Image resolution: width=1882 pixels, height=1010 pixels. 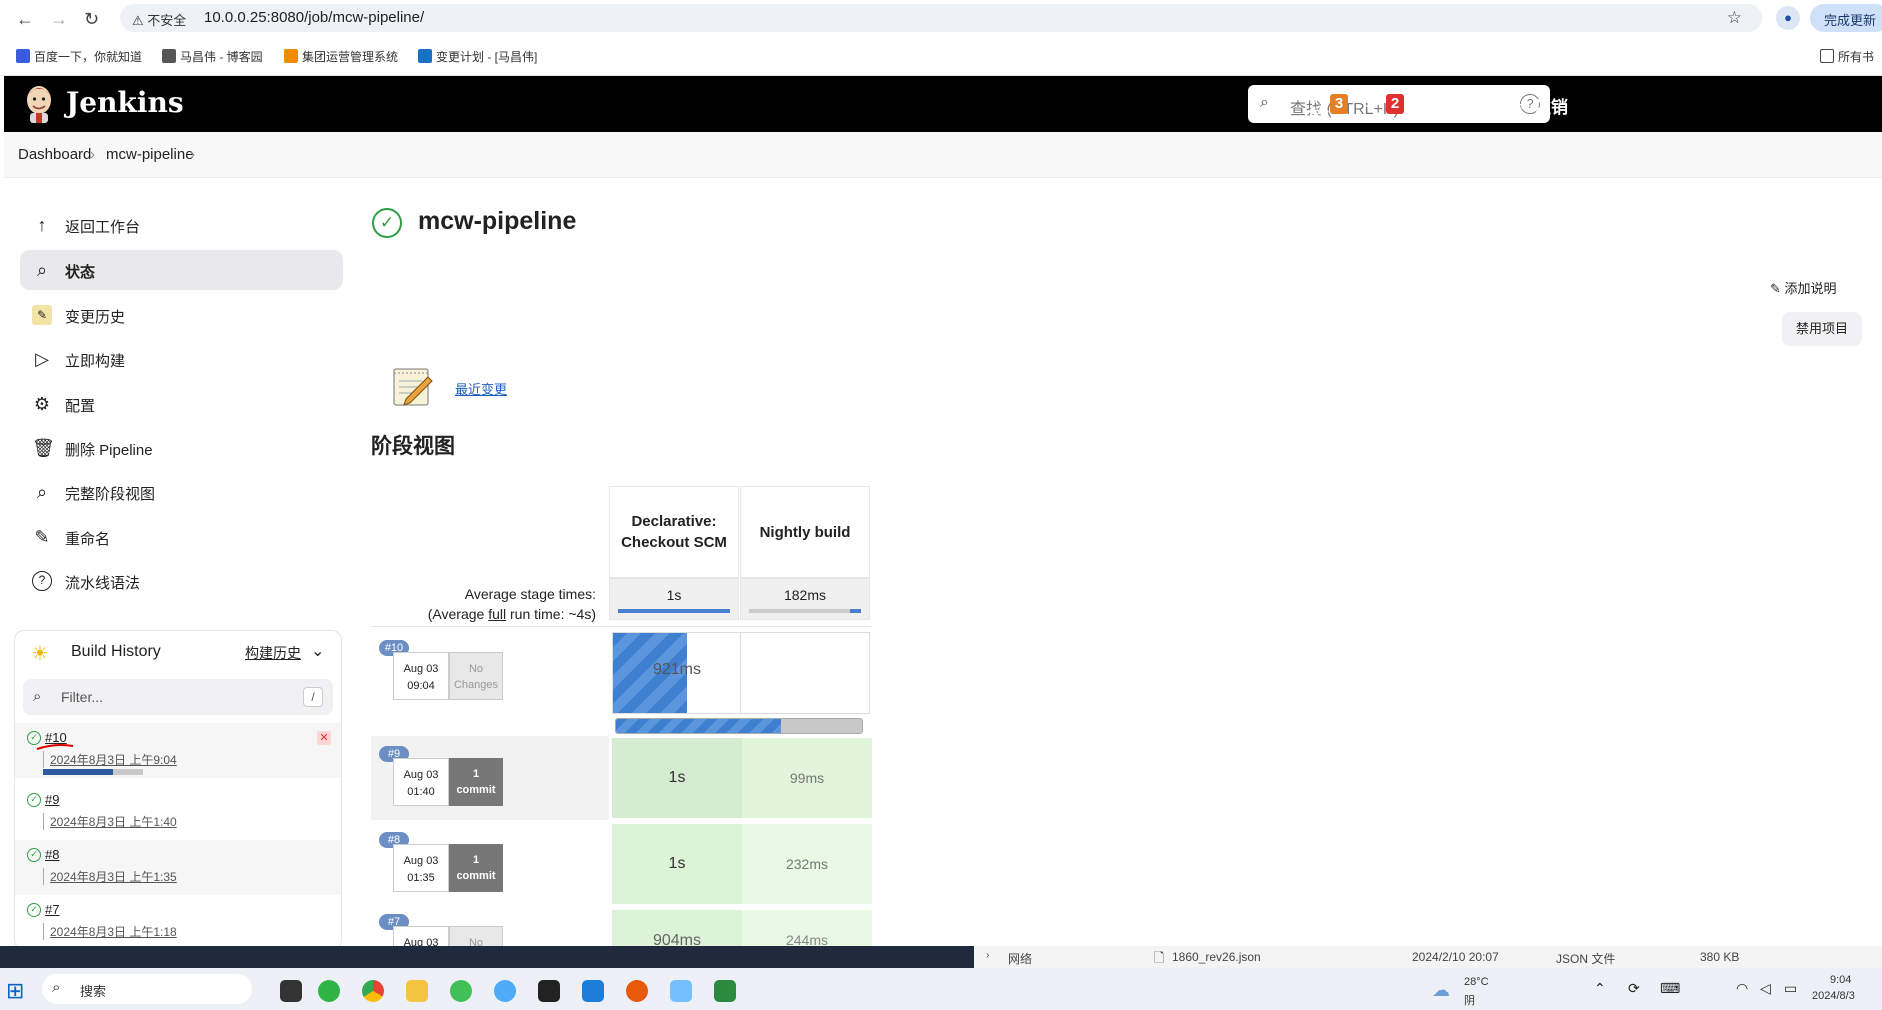 I want to click on file-name: 1860_rev26.json, so click(x=1216, y=957).